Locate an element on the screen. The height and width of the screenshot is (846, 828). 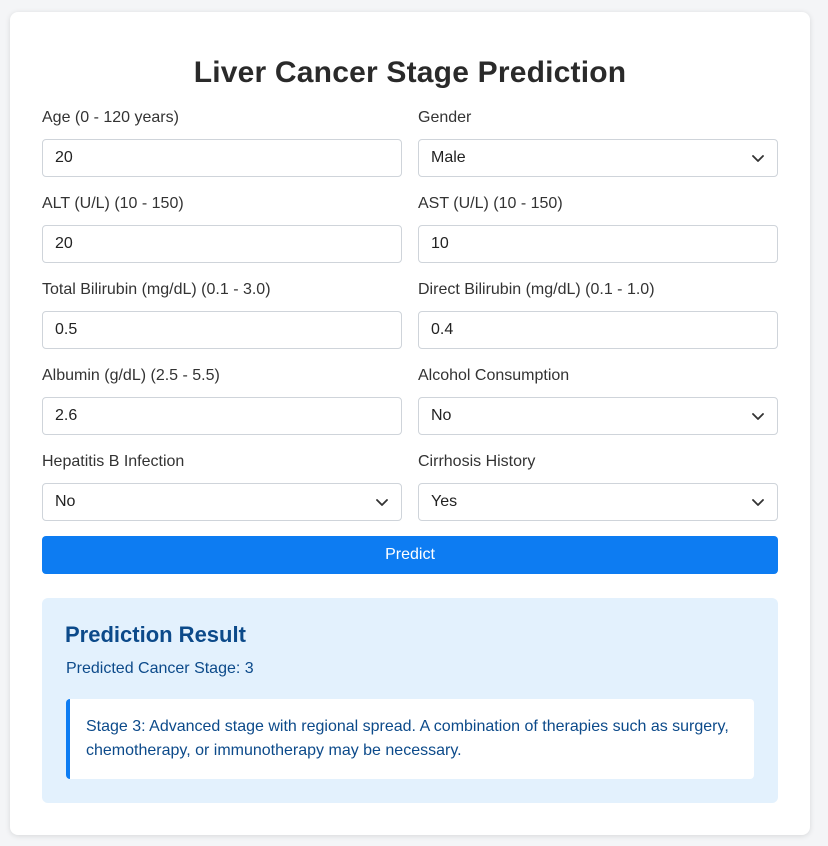
ast-field: AST (U/L) (10 - 150) 10 is located at coordinates (598, 228).